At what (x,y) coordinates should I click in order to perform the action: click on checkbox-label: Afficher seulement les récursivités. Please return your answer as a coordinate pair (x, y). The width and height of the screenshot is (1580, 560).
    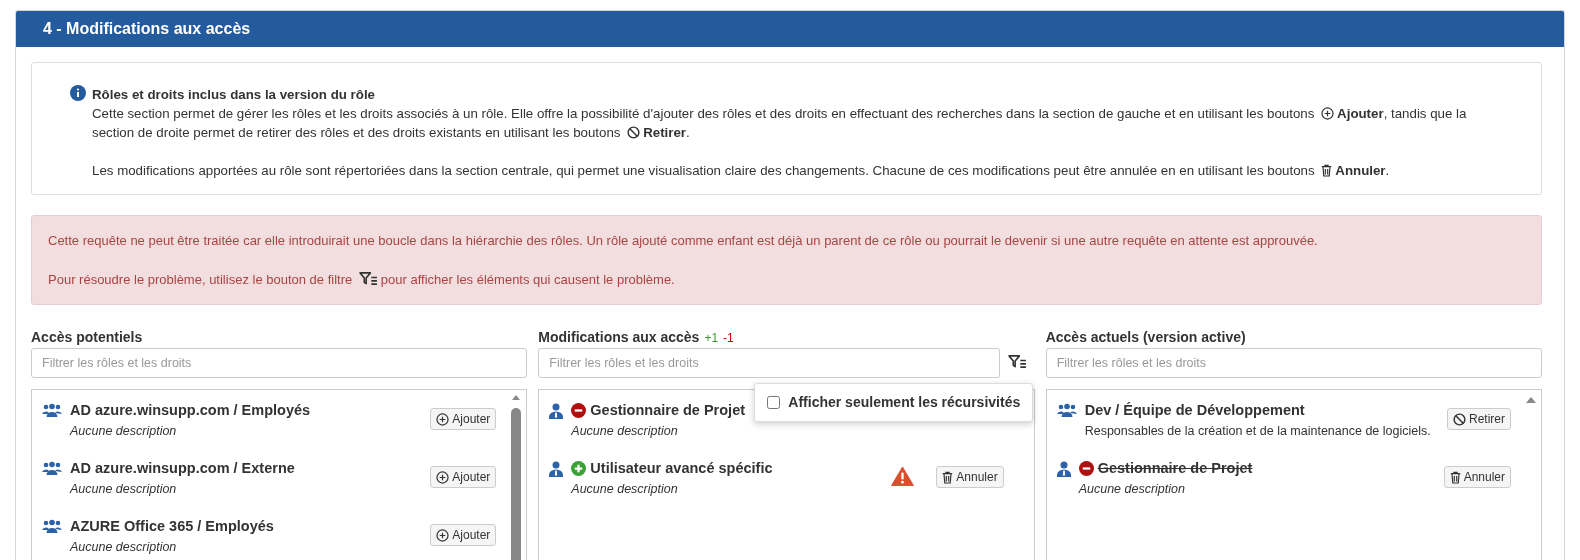
    Looking at the image, I should click on (904, 402).